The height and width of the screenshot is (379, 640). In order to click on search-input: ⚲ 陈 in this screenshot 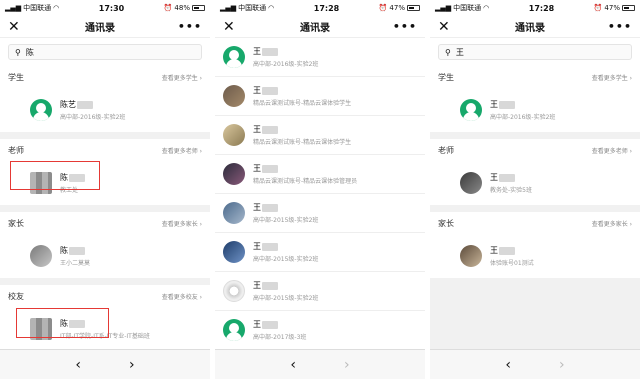, I will do `click(105, 52)`.